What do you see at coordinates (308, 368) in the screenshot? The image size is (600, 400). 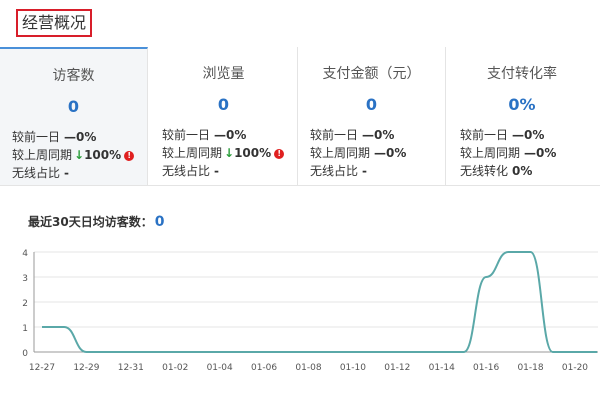 I see `x-tick-label: 01-08` at bounding box center [308, 368].